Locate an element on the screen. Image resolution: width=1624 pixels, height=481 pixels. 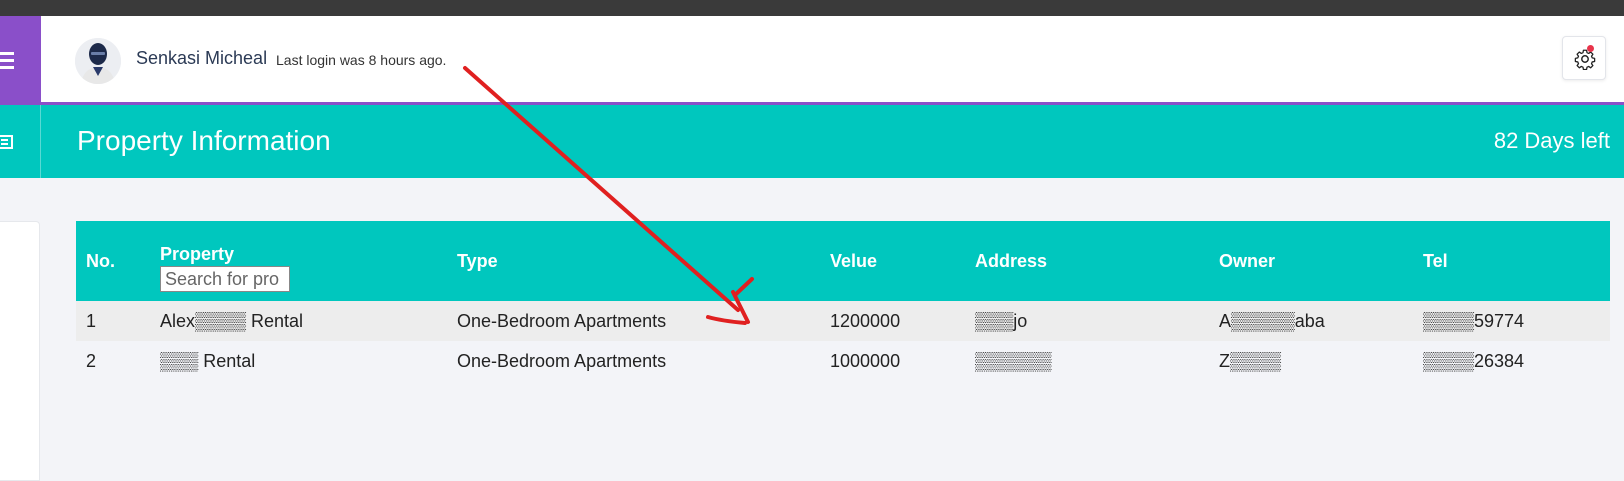
column-header-no: No. is located at coordinates (100, 260).